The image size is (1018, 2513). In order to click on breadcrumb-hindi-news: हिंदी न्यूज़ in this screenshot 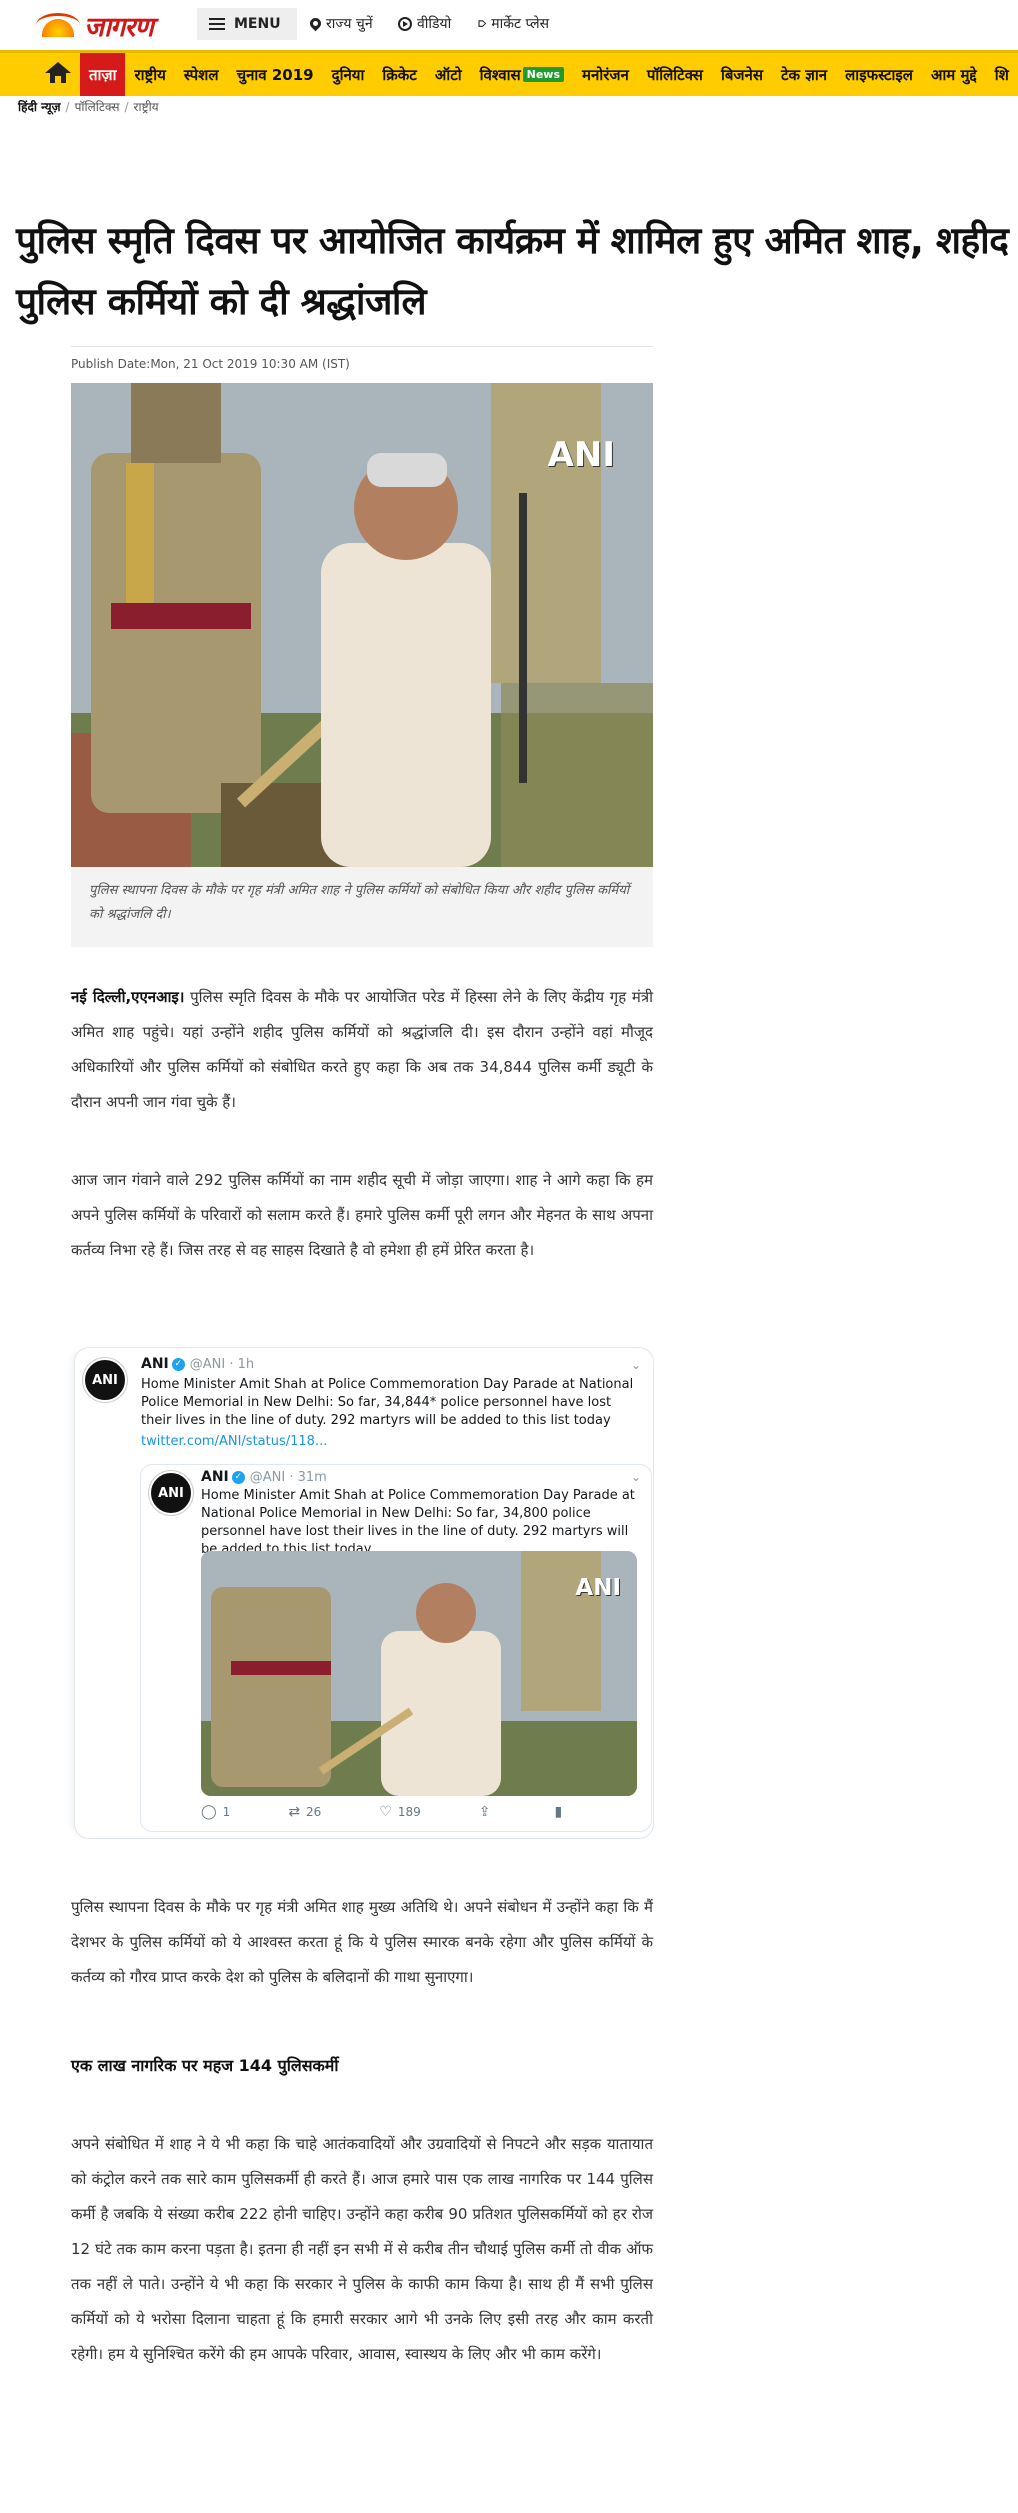, I will do `click(39, 107)`.